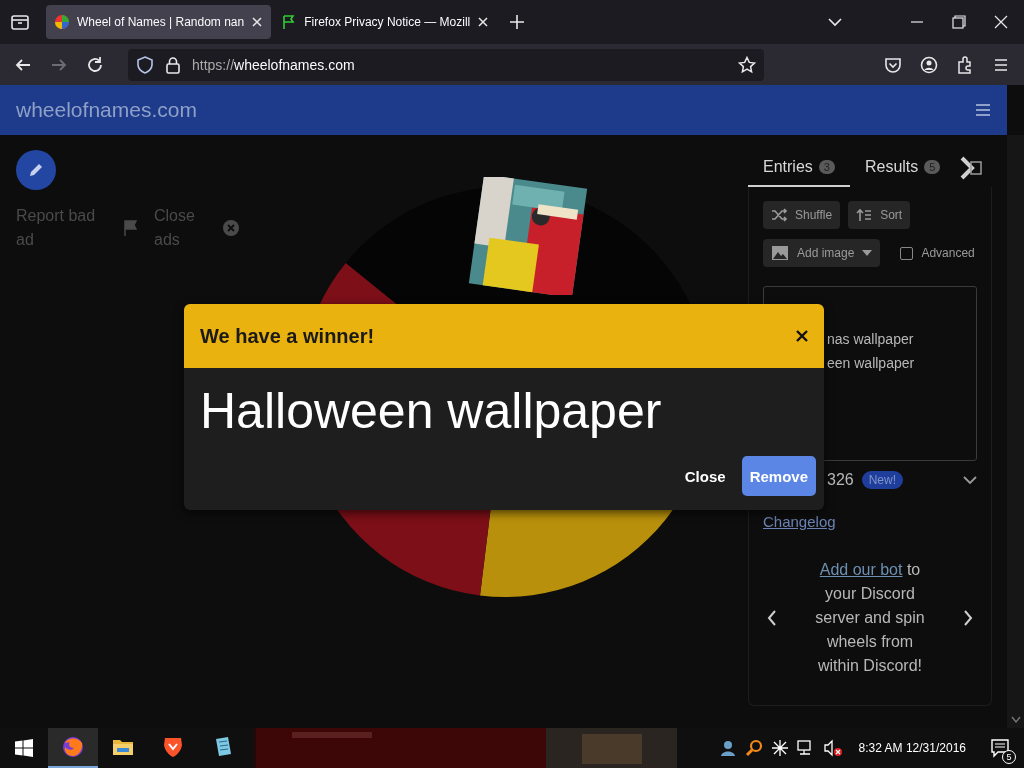  I want to click on bot-link: Add our bot, so click(861, 569).